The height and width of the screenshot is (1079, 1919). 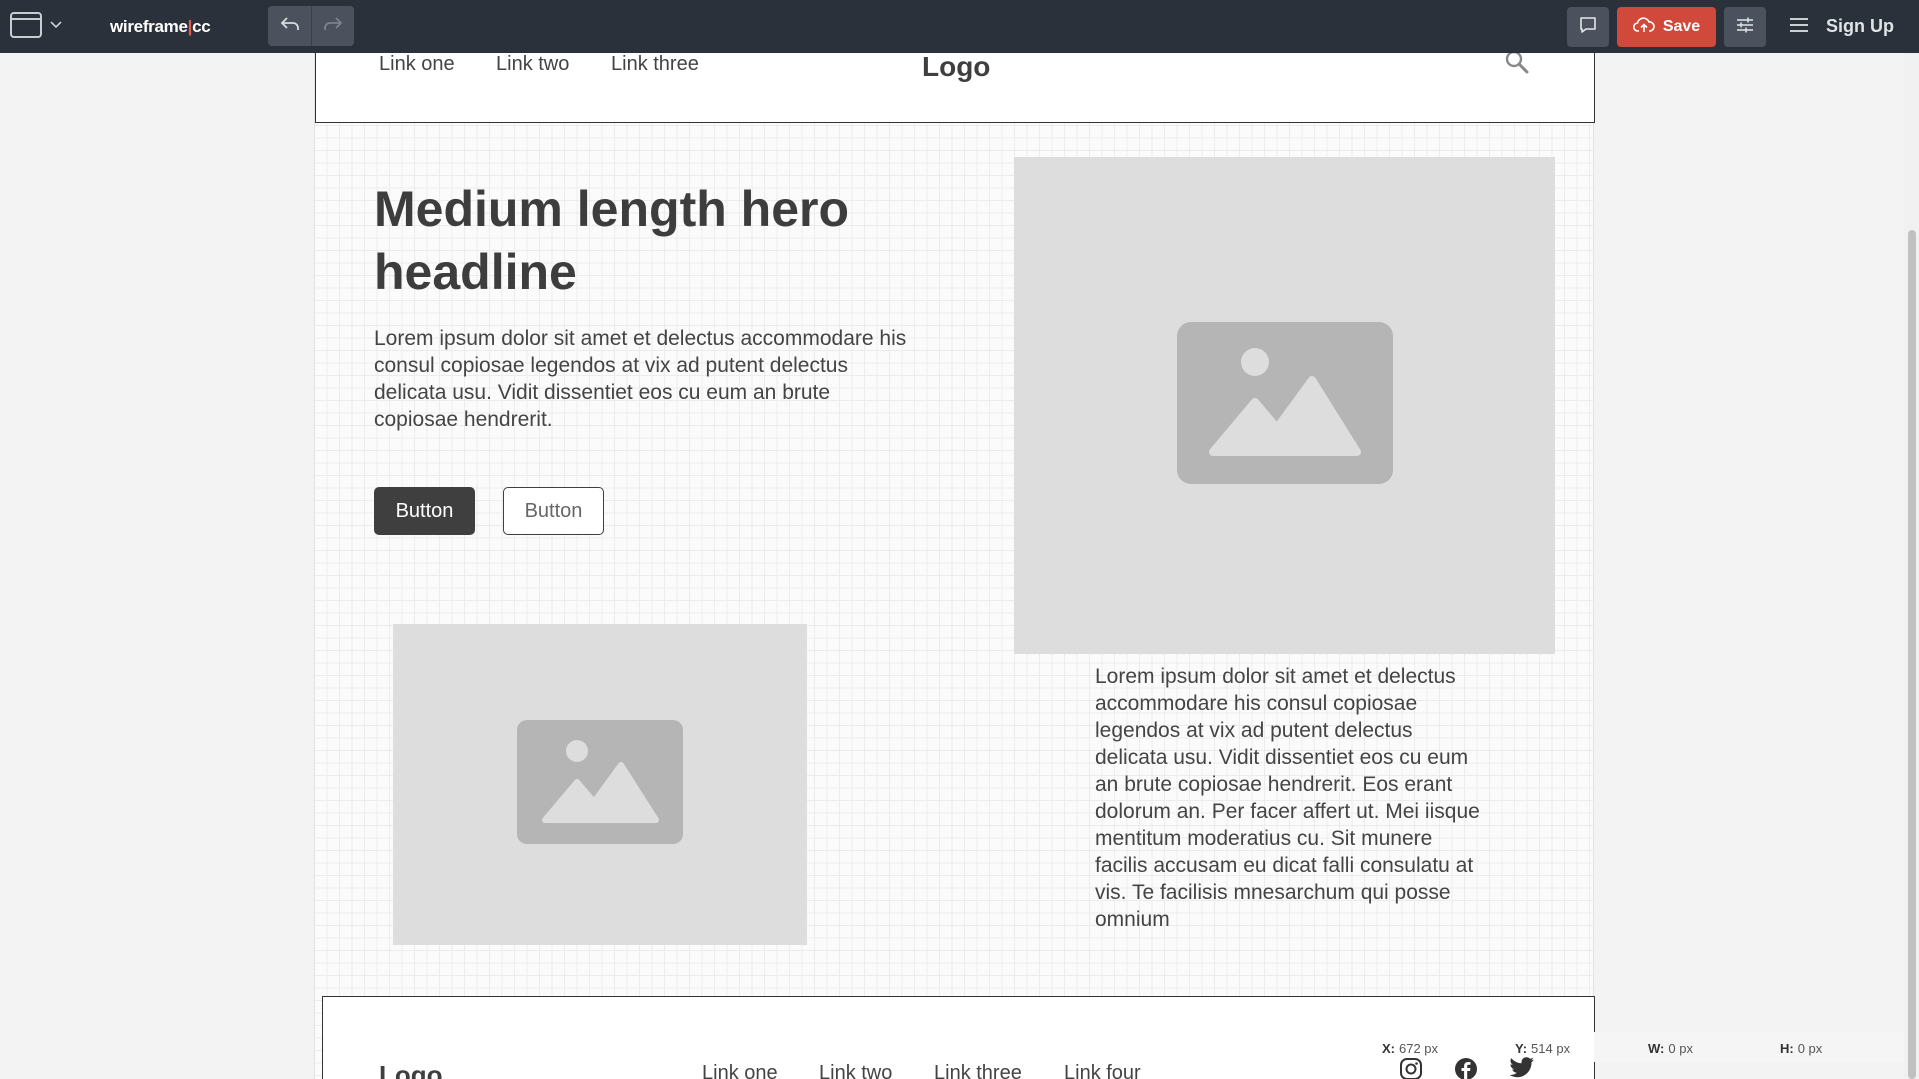 What do you see at coordinates (978, 1070) in the screenshot?
I see `footer-link-three: Link three` at bounding box center [978, 1070].